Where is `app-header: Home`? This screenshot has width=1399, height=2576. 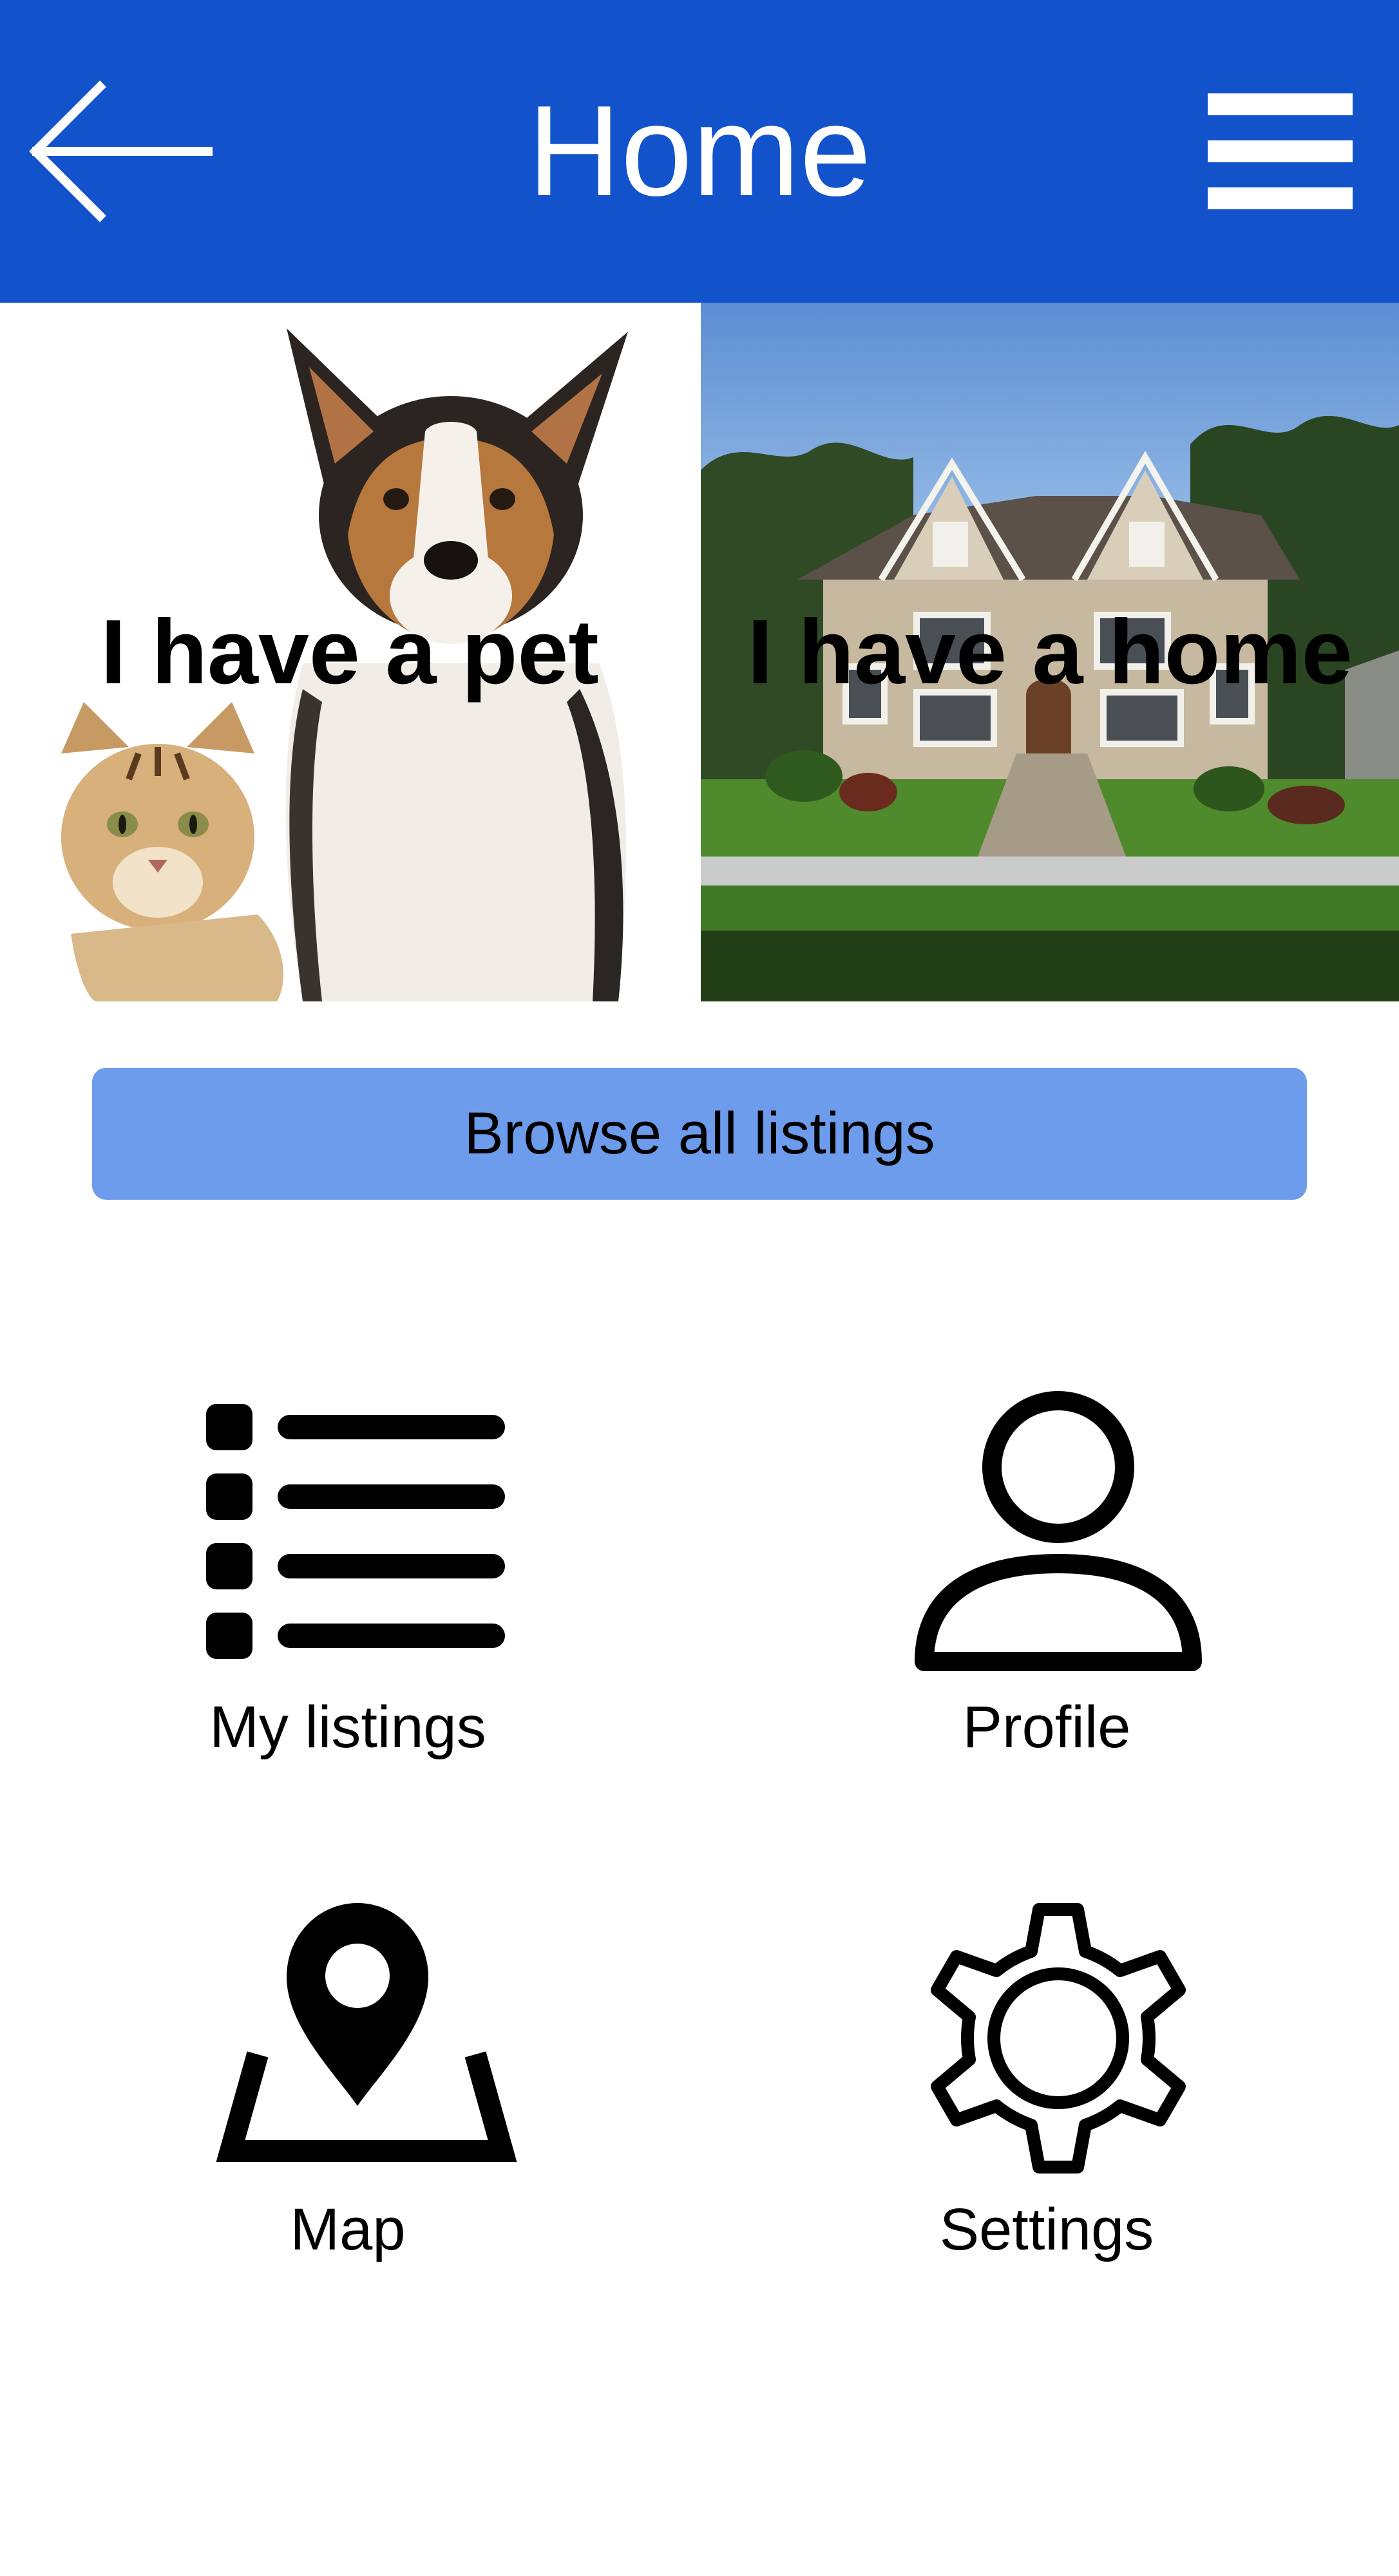
app-header: Home is located at coordinates (699, 151).